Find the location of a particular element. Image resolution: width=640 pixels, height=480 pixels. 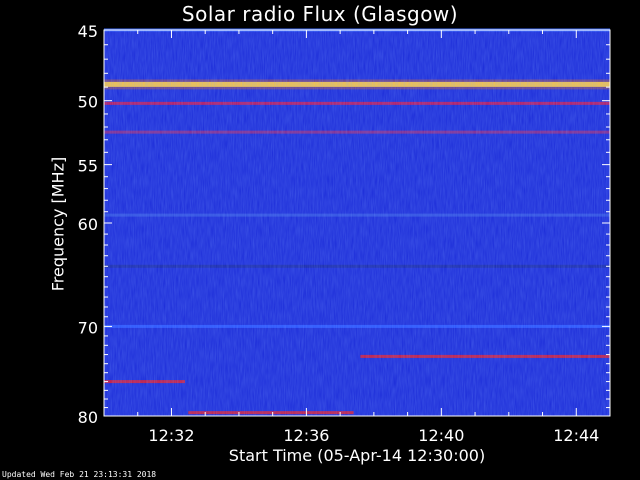

y-axis-label: Frequency [MHz] is located at coordinates (58, 224).